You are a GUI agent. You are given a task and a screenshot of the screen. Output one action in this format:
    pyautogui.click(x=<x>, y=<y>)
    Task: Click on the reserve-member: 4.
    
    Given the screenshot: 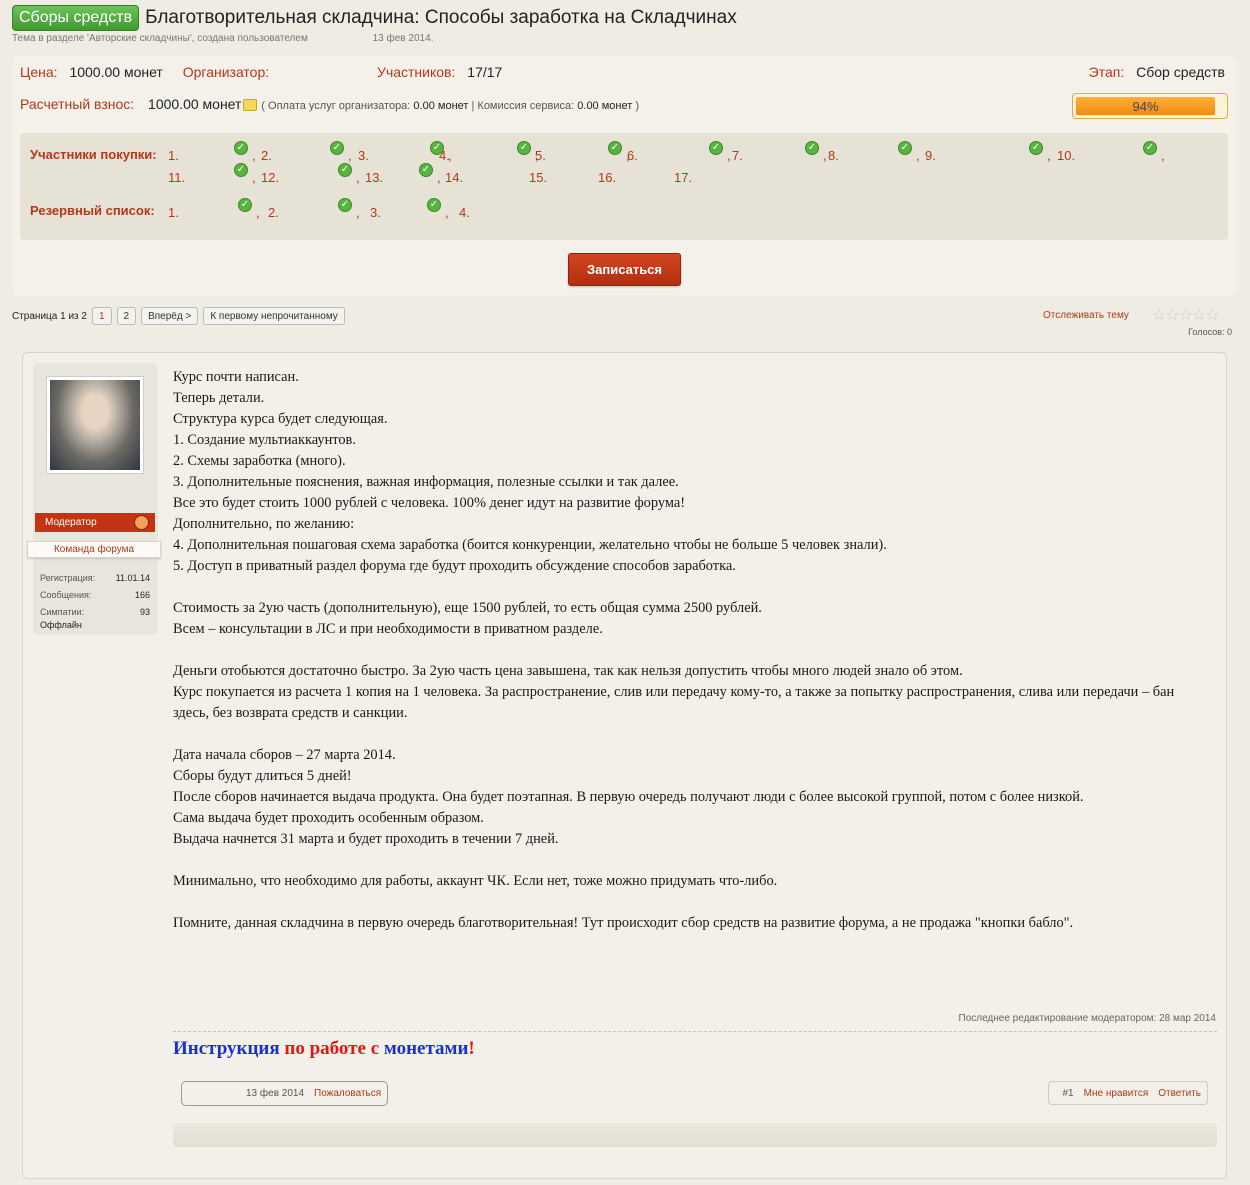 What is the action you would take?
    pyautogui.click(x=464, y=212)
    